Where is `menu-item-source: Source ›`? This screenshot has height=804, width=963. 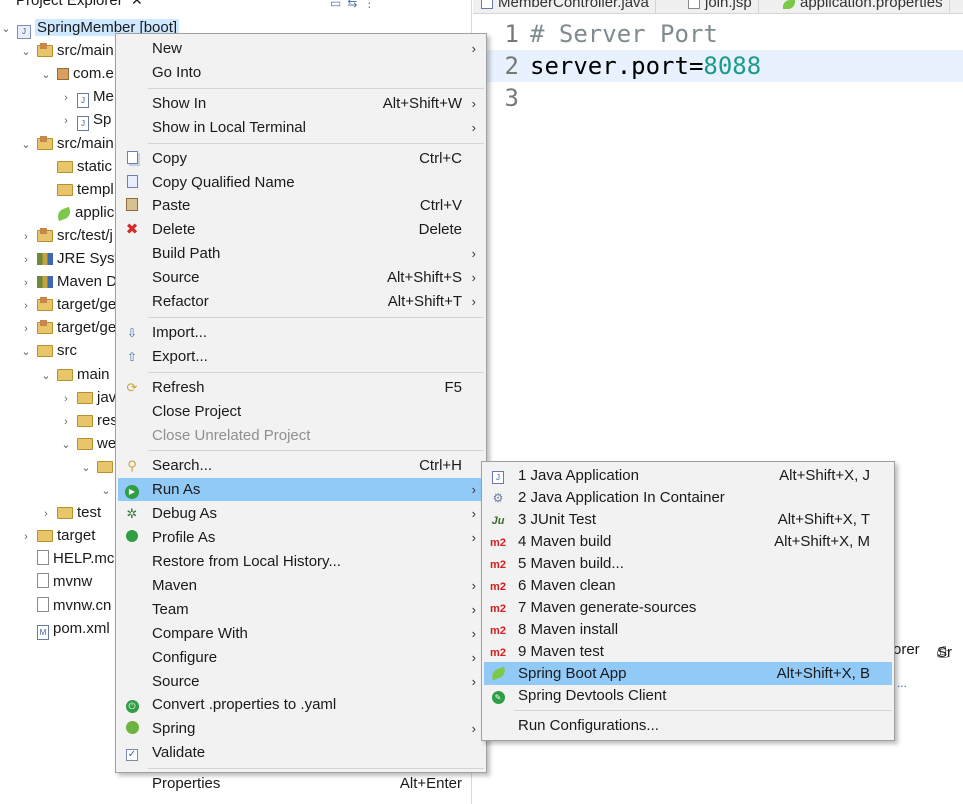
menu-item-source: Source › is located at coordinates (301, 681).